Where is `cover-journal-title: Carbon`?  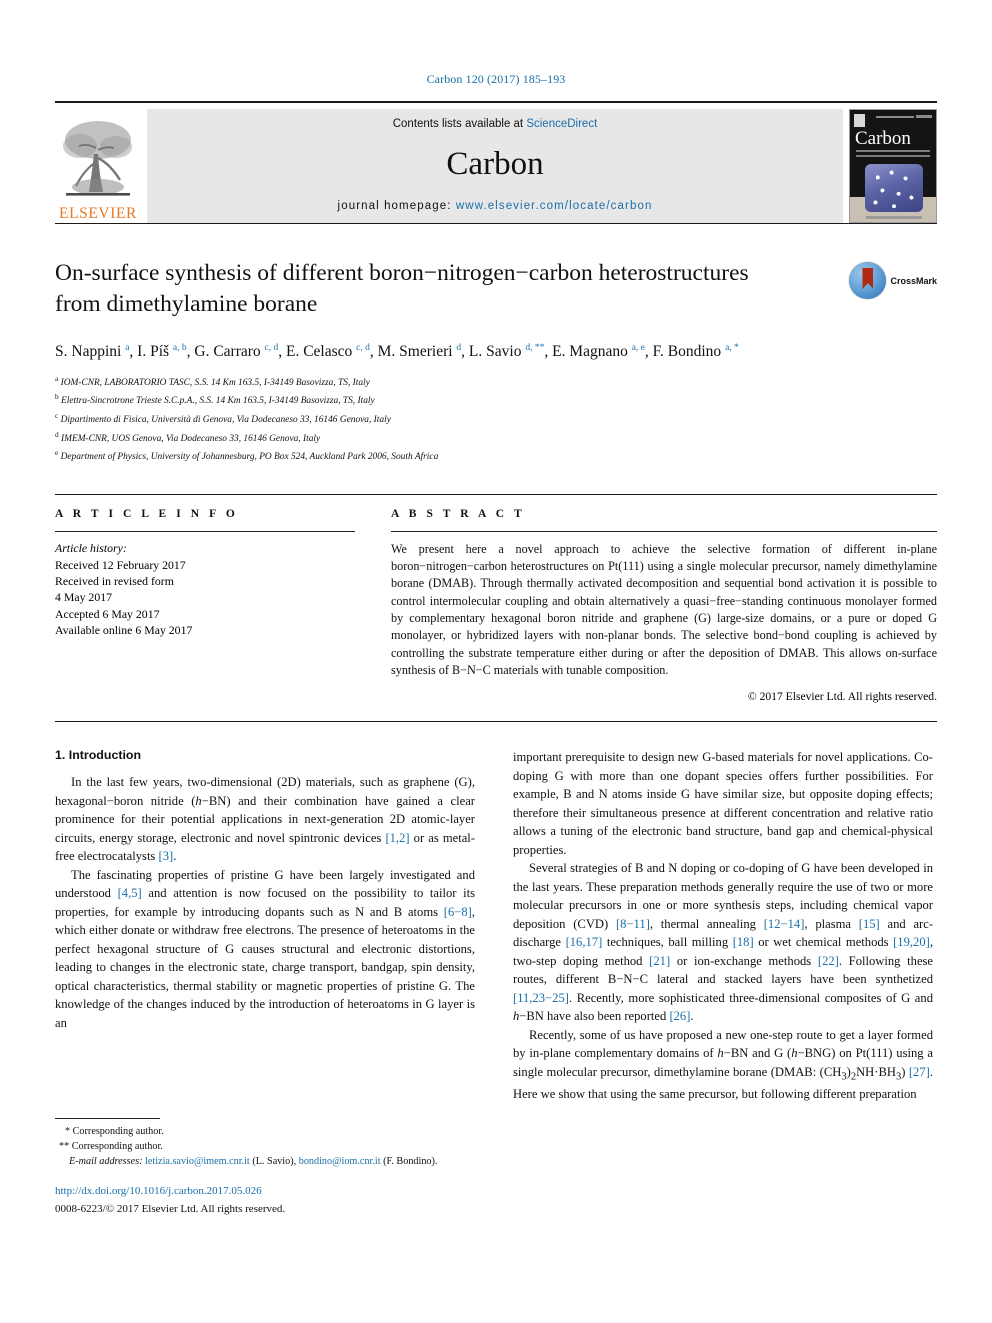 cover-journal-title: Carbon is located at coordinates (883, 138).